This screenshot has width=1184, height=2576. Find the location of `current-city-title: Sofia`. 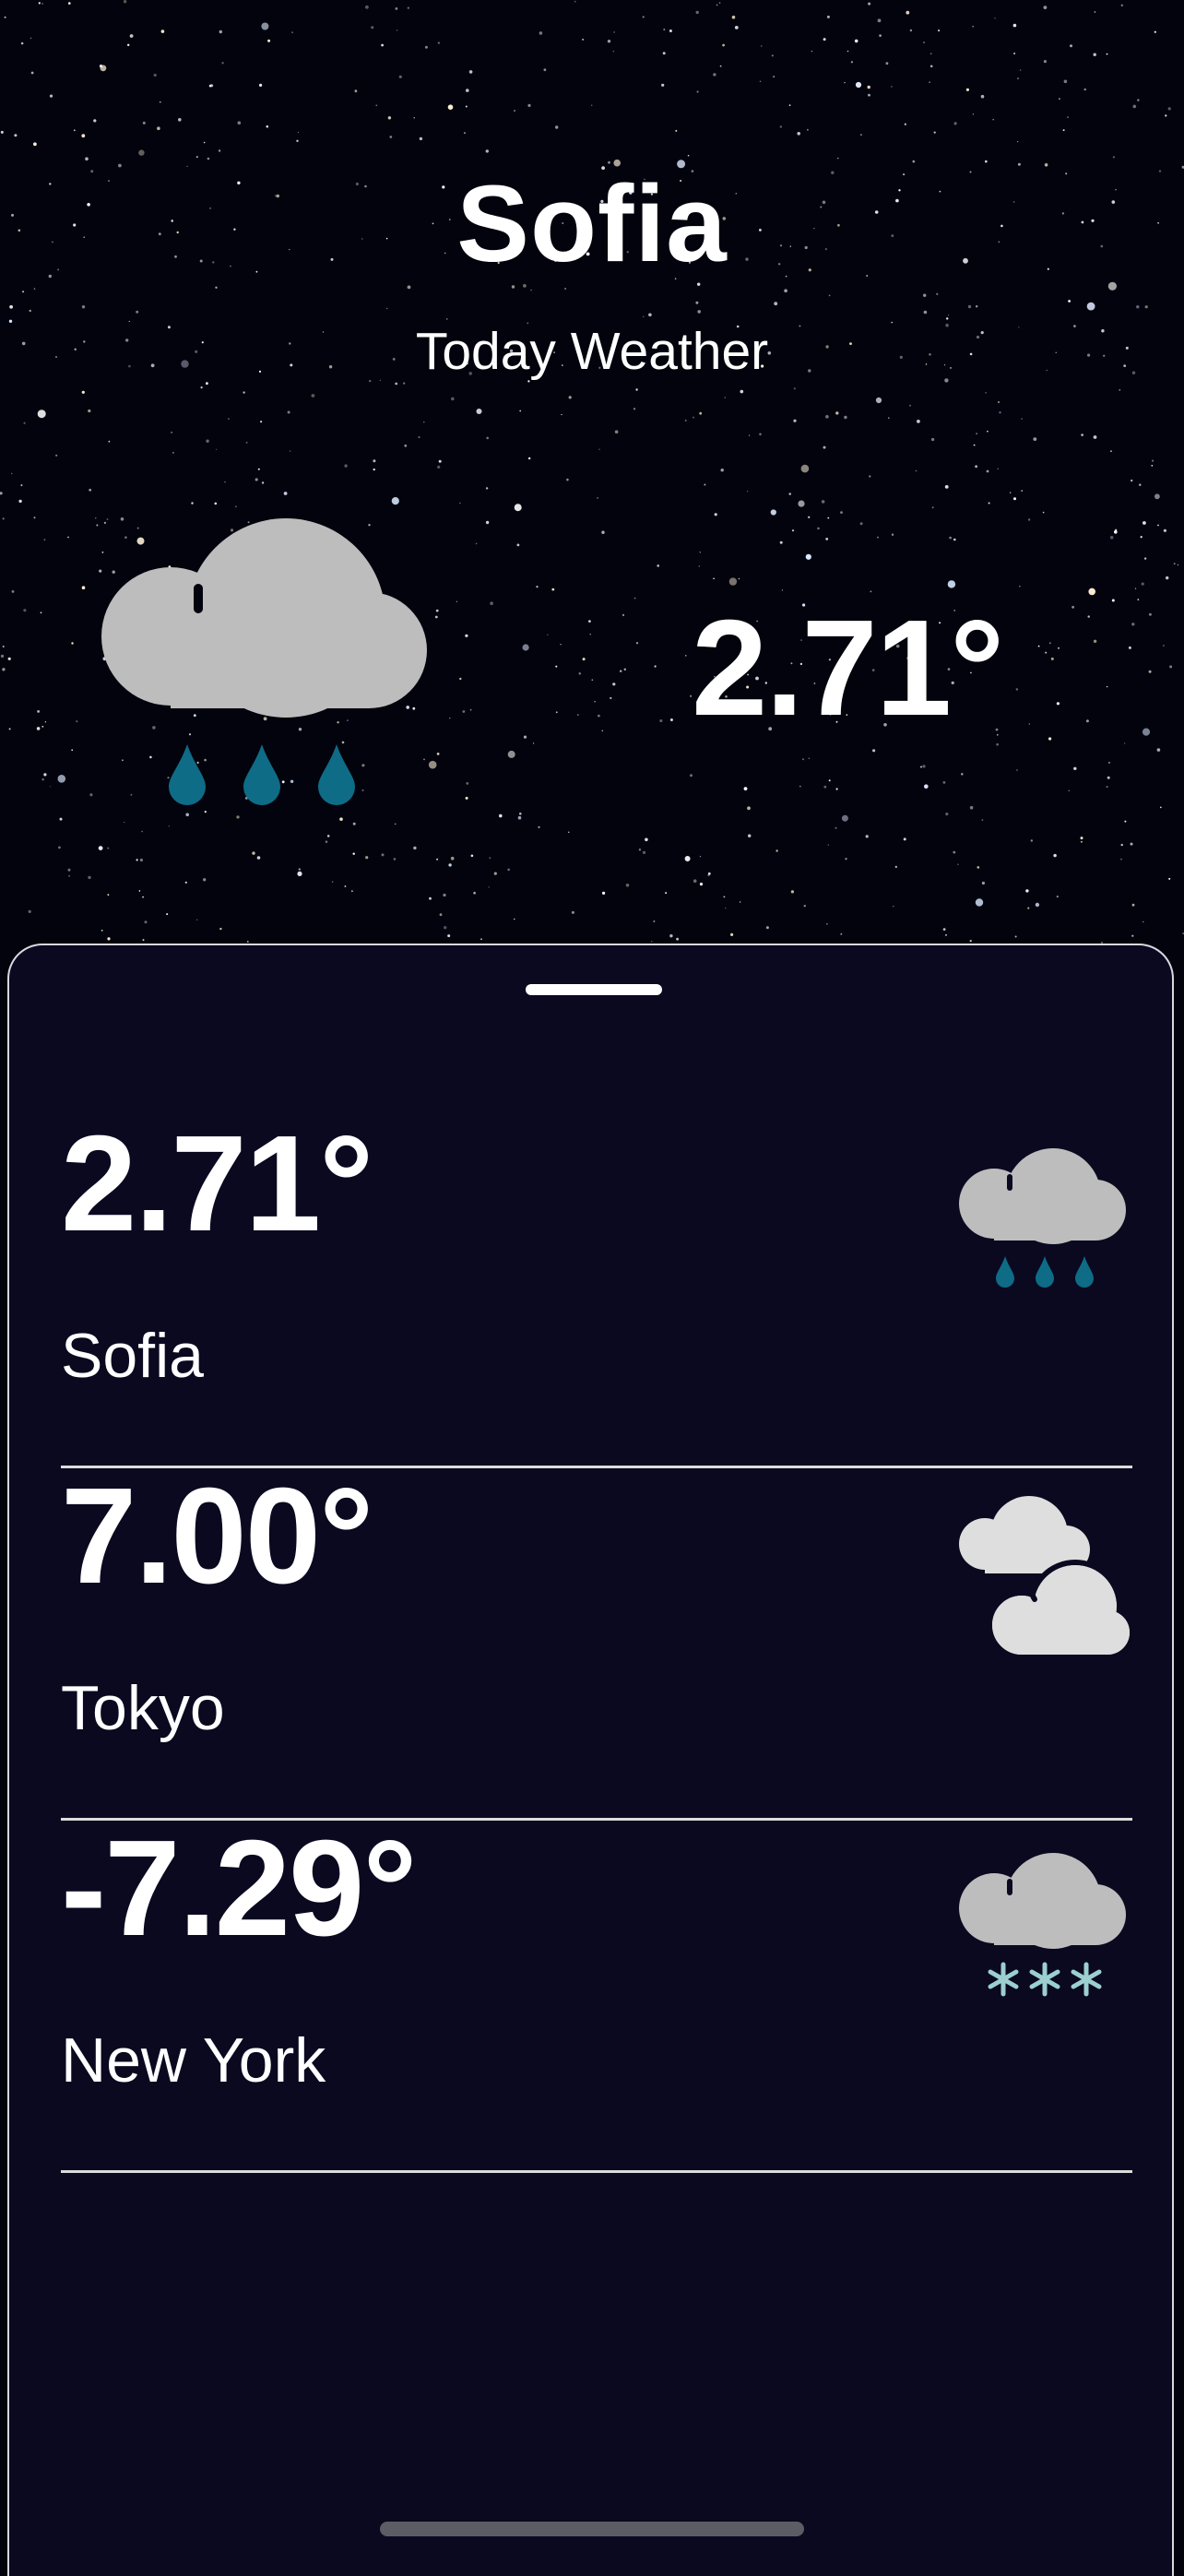

current-city-title: Sofia is located at coordinates (592, 224).